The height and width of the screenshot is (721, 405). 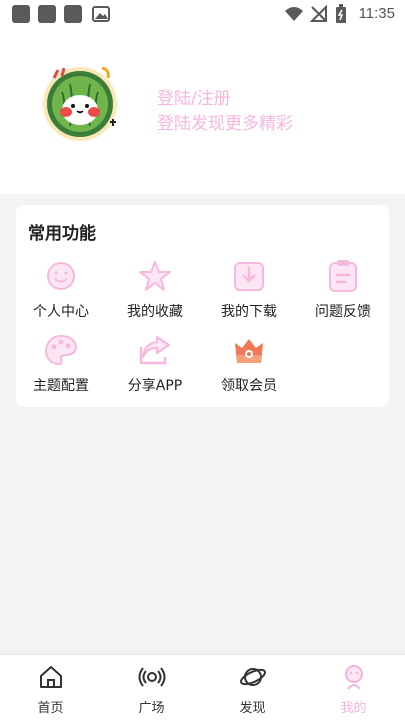 I want to click on item-label: 问题反馈, so click(x=343, y=312).